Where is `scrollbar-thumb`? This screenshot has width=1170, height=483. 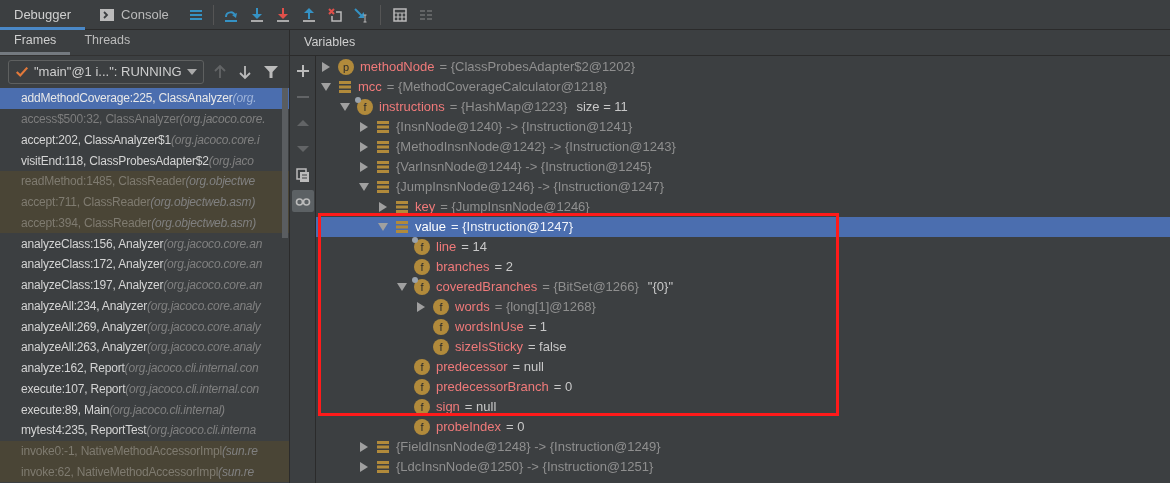
scrollbar-thumb is located at coordinates (285, 163).